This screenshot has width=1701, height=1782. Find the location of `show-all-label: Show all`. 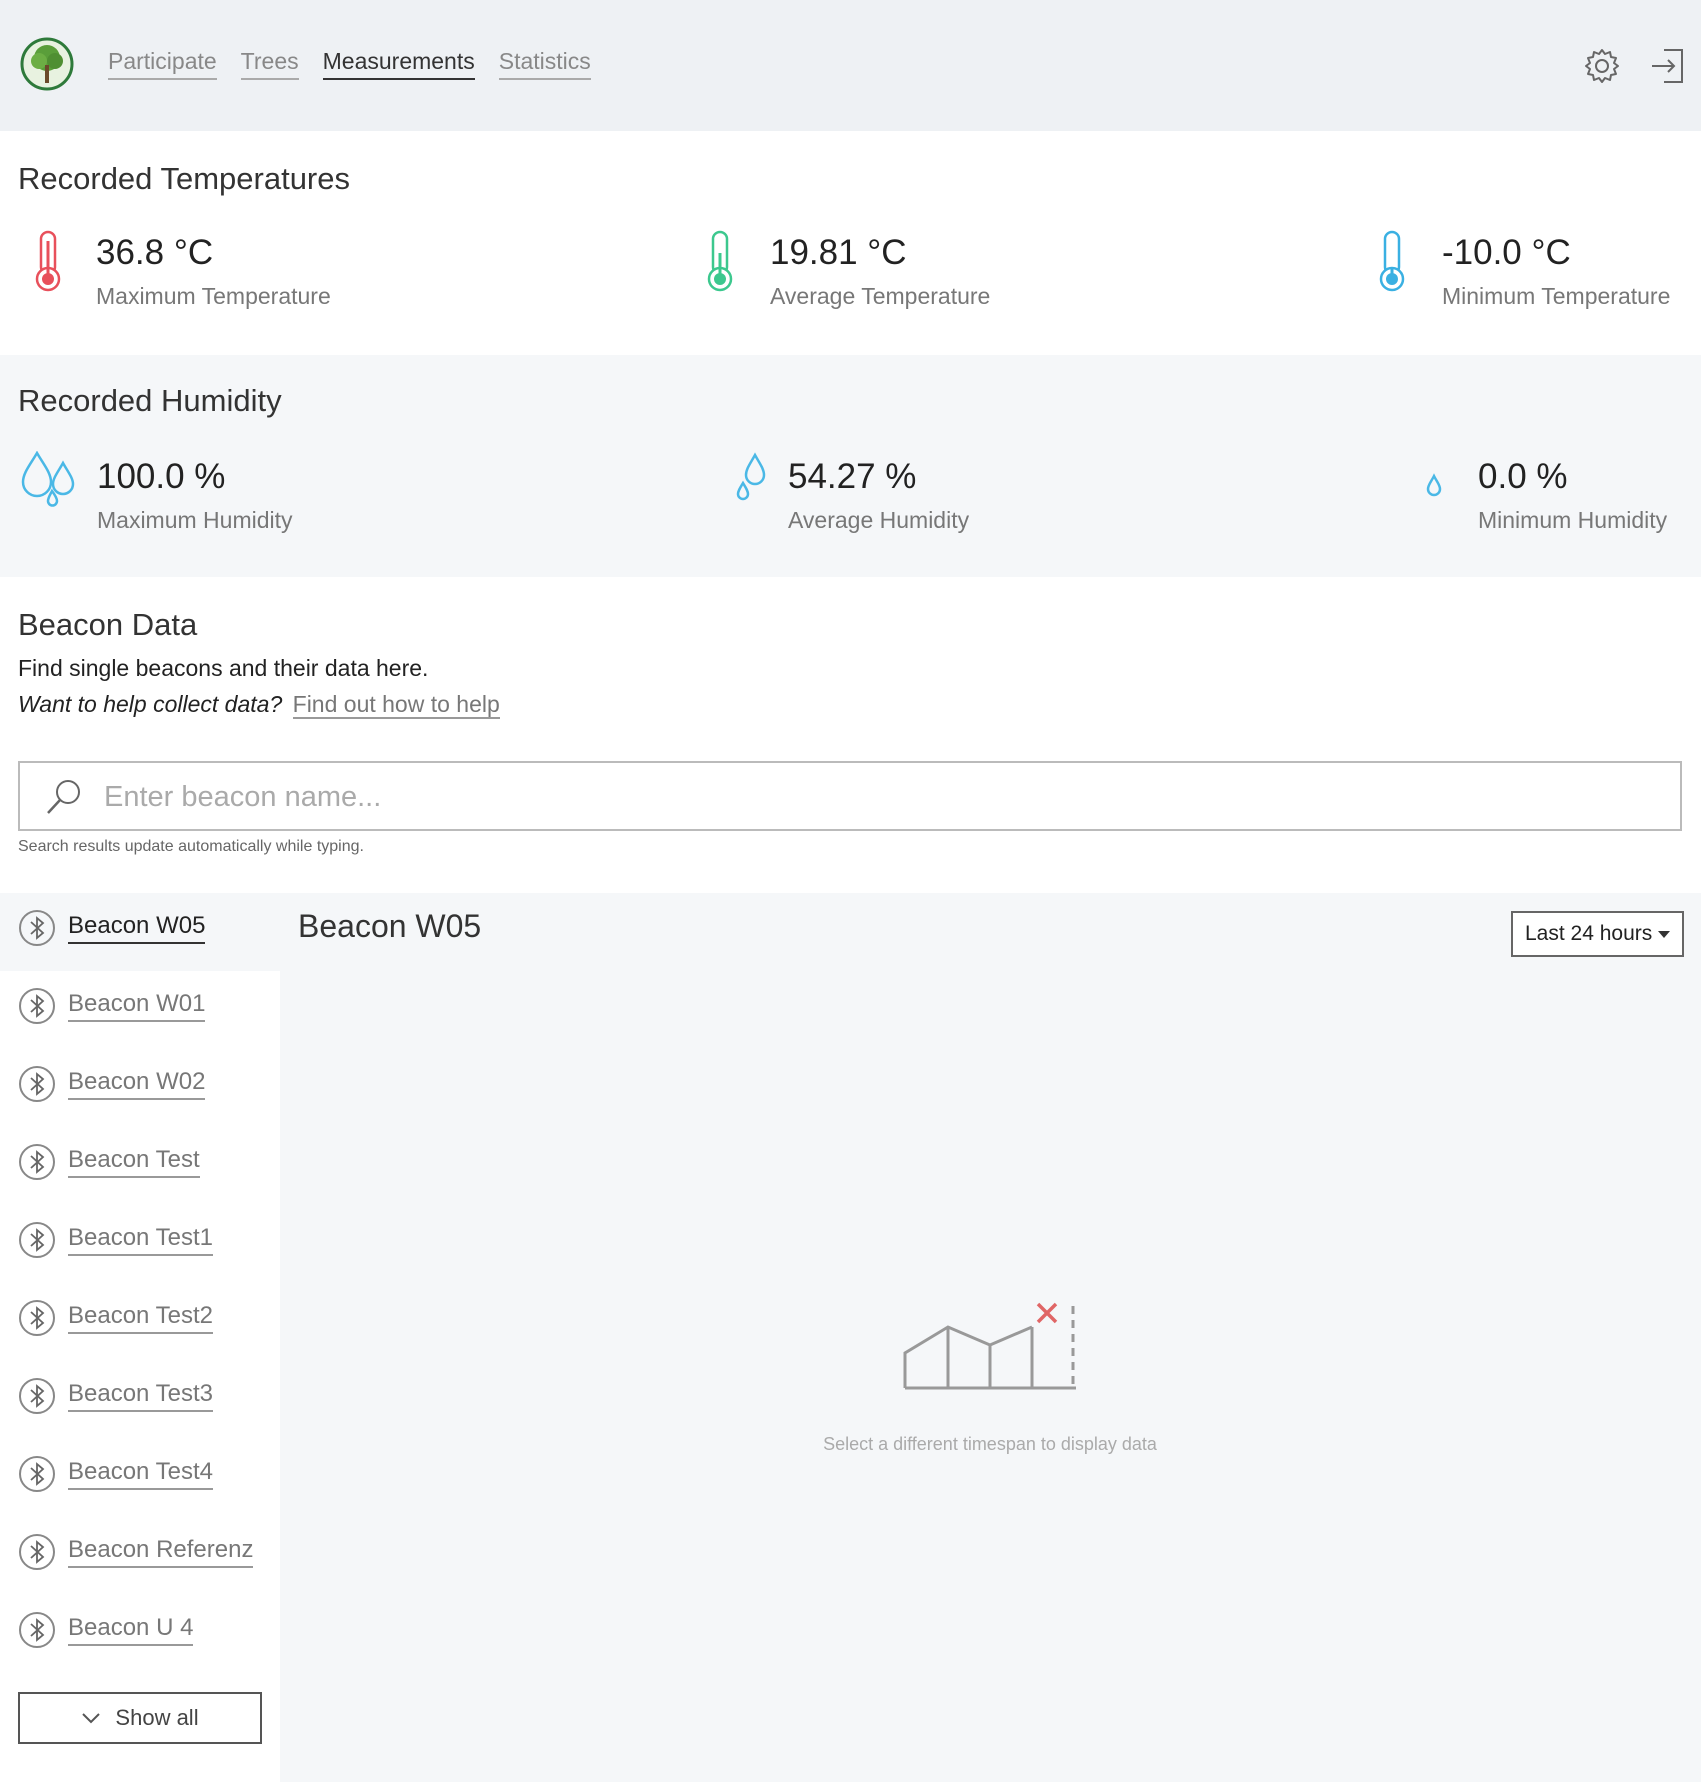

show-all-label: Show all is located at coordinates (157, 1717).